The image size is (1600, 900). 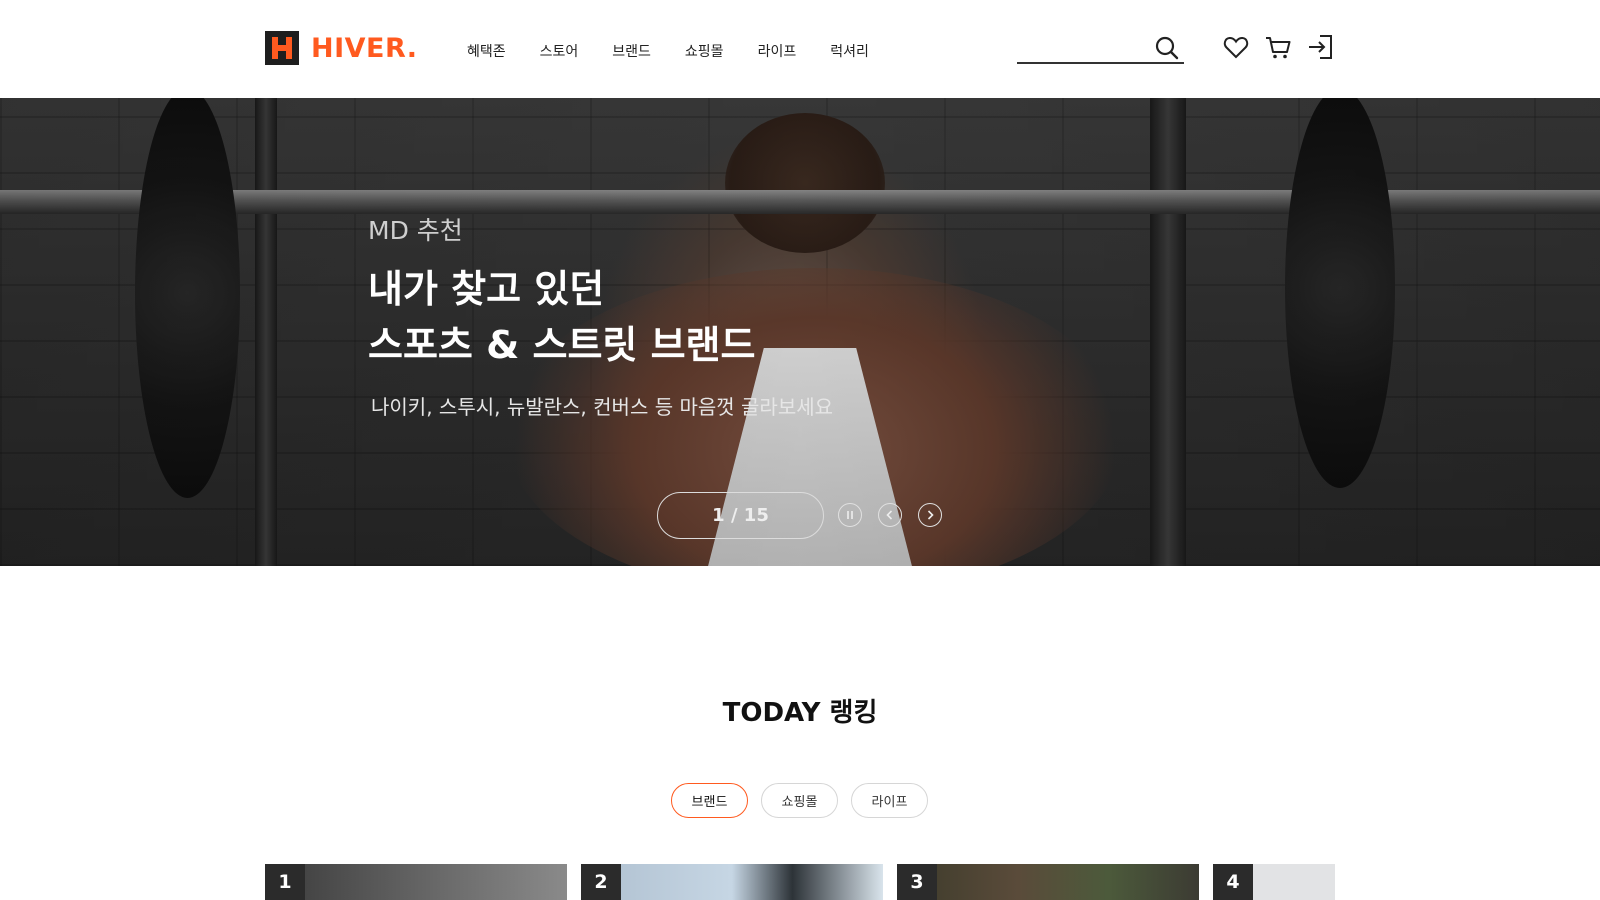 What do you see at coordinates (415, 230) in the screenshot?
I see `hero-eyebrow: MD 추천` at bounding box center [415, 230].